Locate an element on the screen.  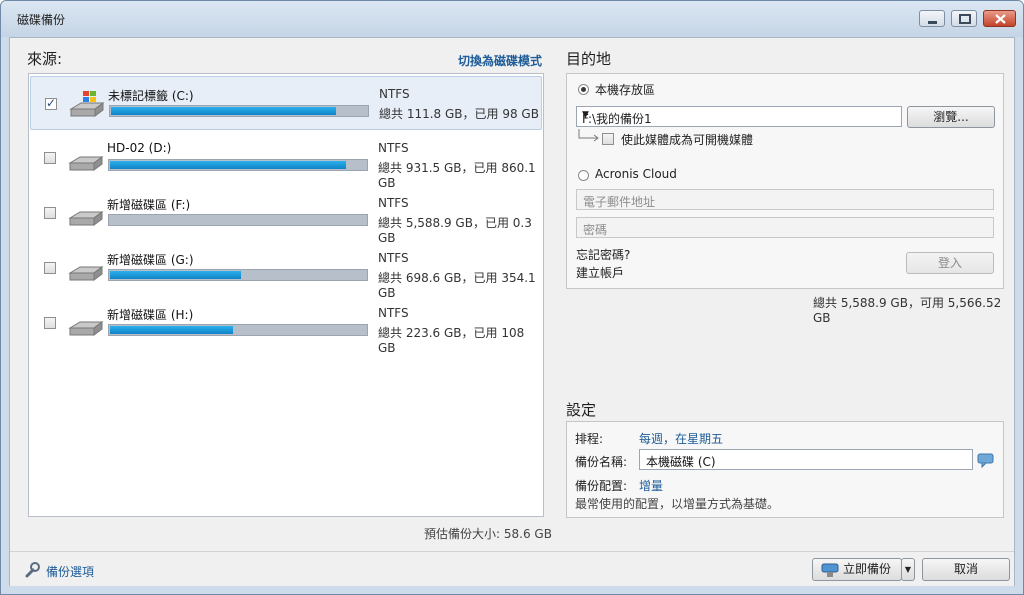
maximize-icon is located at coordinates (965, 19).